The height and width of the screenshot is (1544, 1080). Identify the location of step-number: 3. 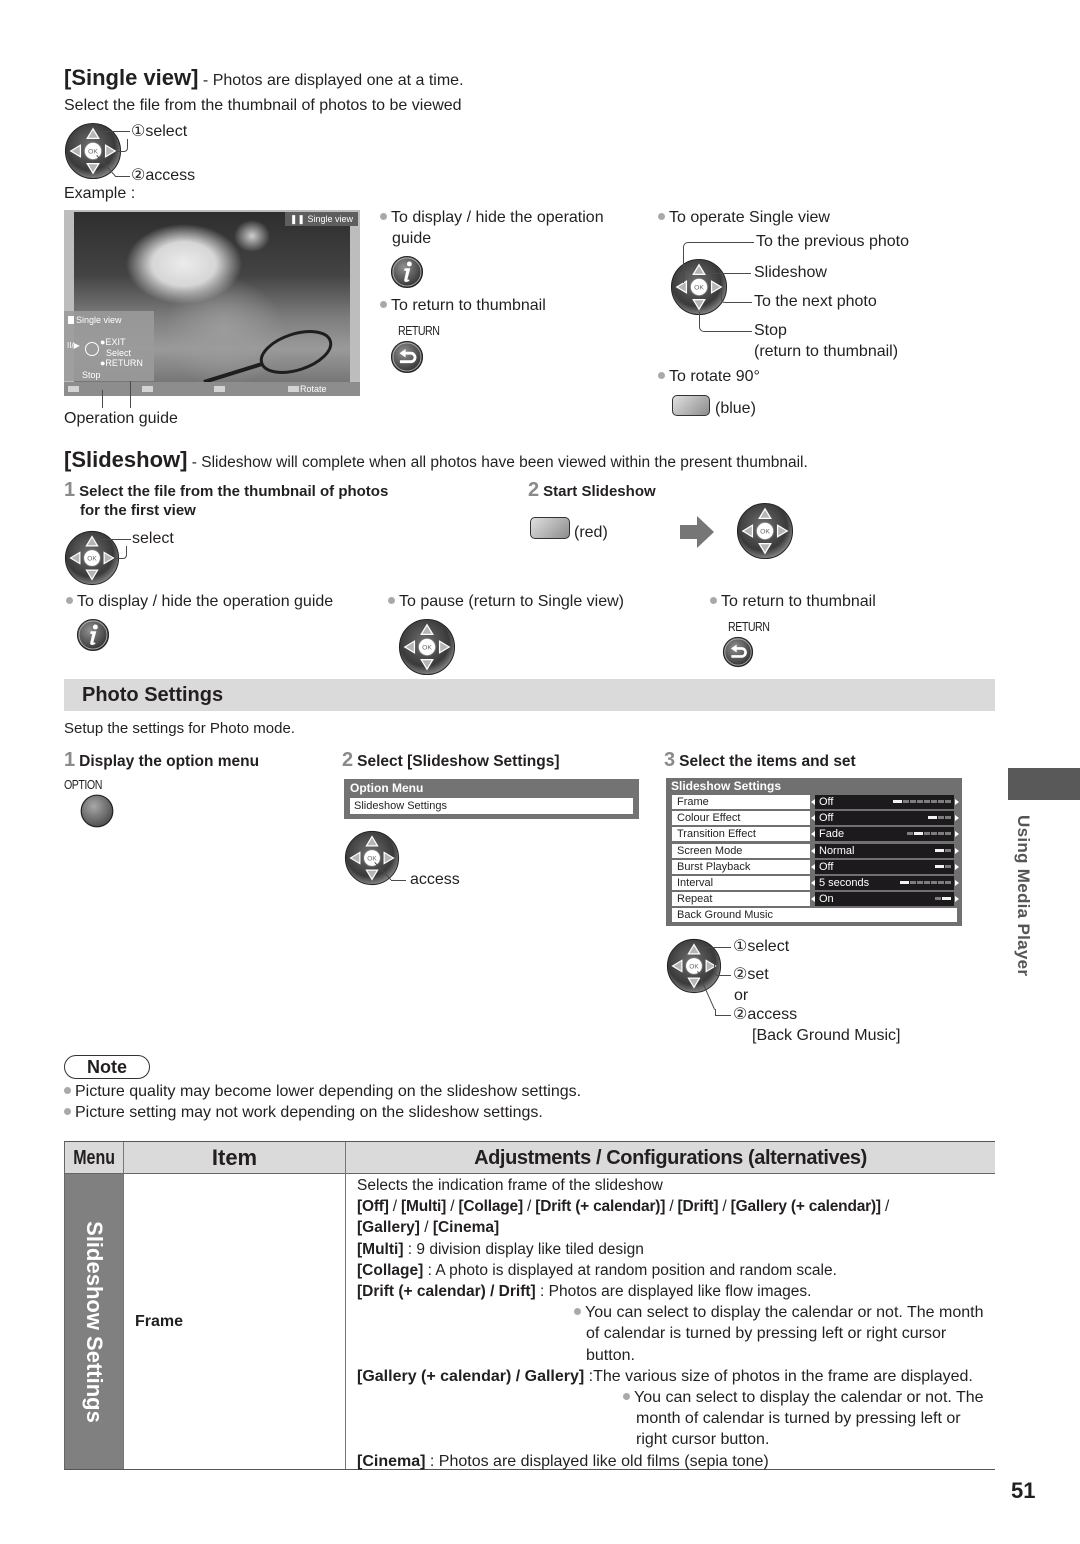
(670, 760).